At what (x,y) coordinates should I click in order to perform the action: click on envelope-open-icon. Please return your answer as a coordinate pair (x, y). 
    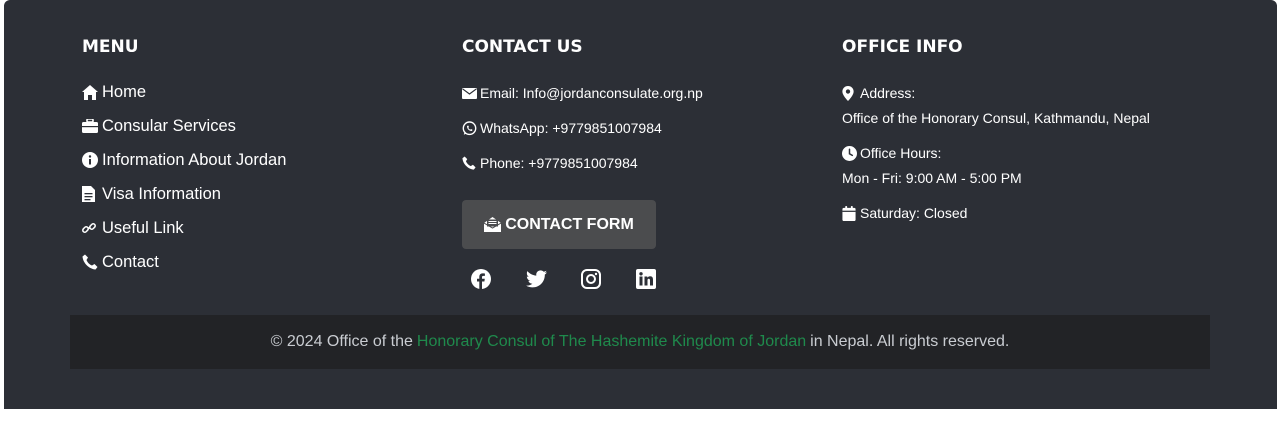
    Looking at the image, I should click on (493, 224).